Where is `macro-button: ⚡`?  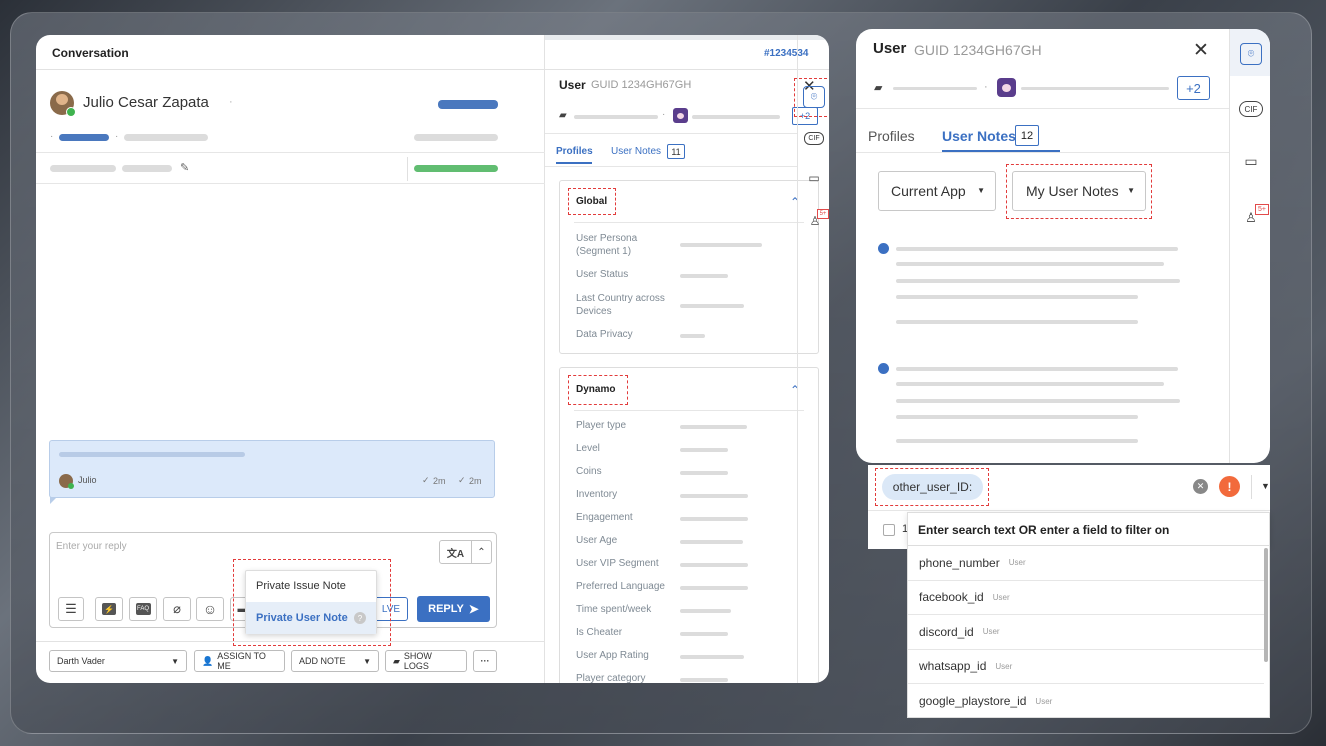 macro-button: ⚡ is located at coordinates (109, 609).